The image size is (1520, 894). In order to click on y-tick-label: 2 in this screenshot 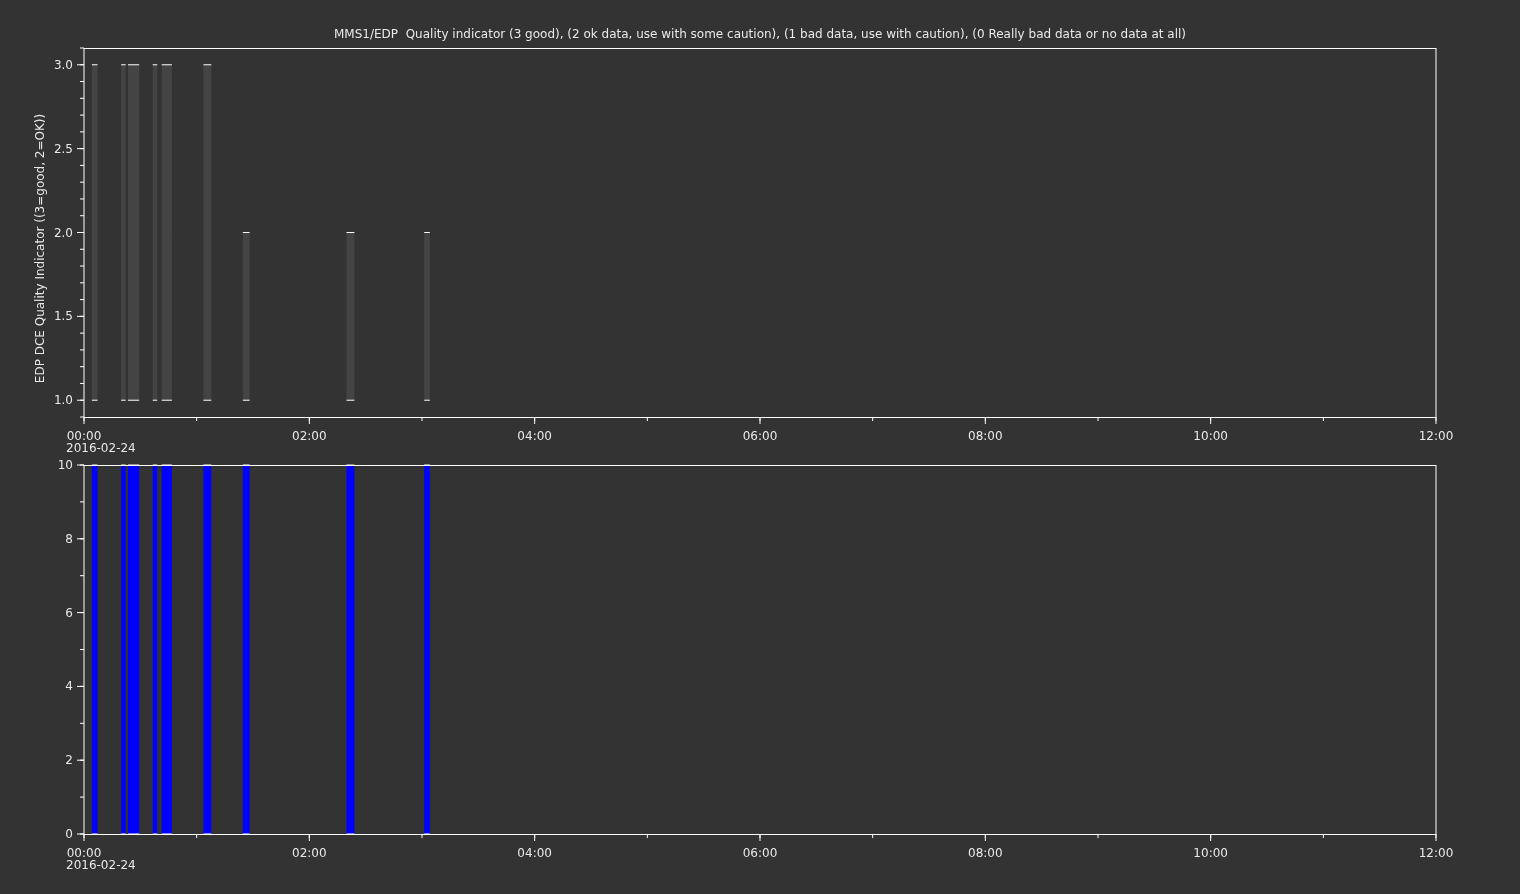, I will do `click(69, 760)`.